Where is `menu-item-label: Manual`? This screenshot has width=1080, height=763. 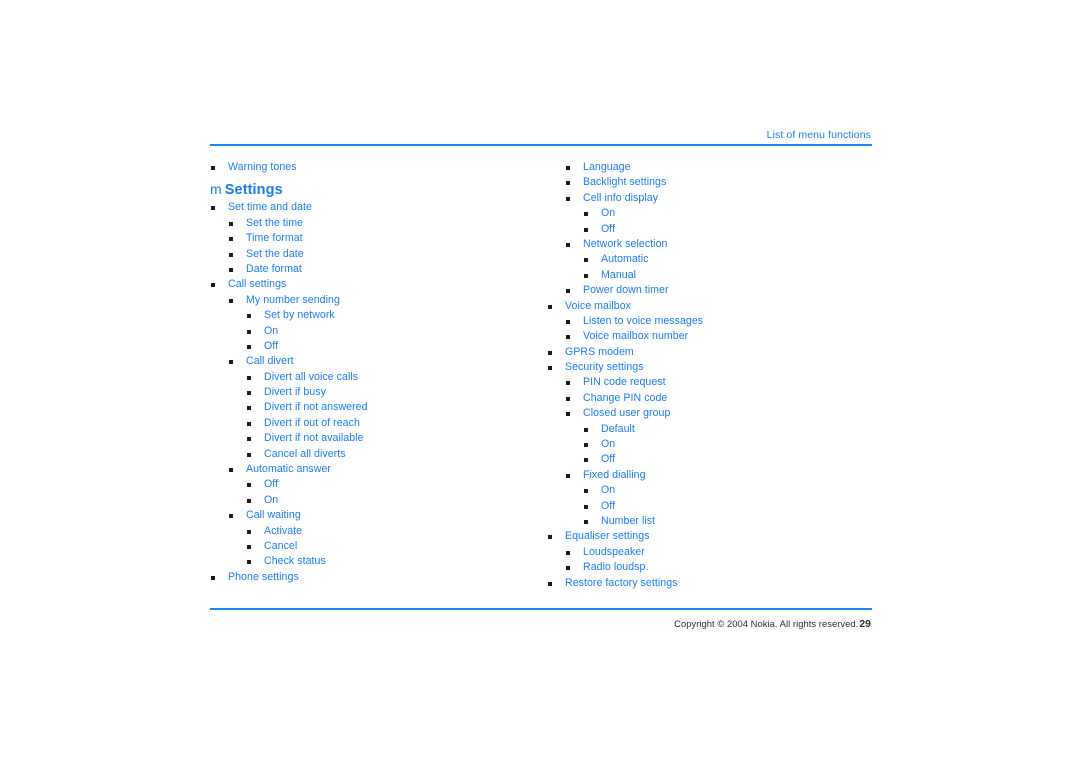
menu-item-label: Manual is located at coordinates (619, 274).